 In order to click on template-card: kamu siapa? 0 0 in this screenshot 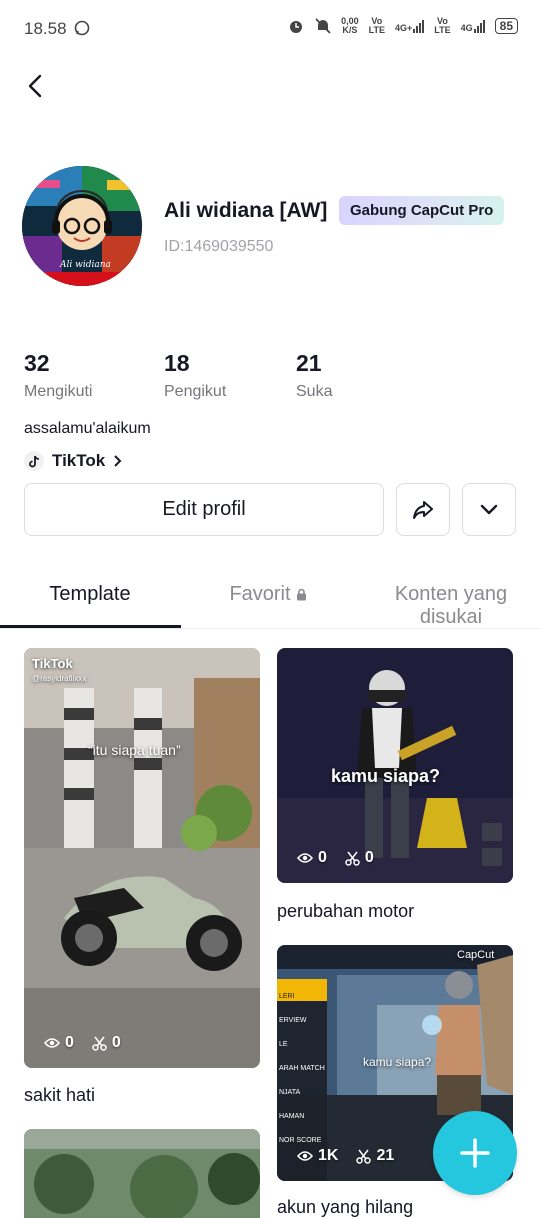, I will do `click(395, 765)`.